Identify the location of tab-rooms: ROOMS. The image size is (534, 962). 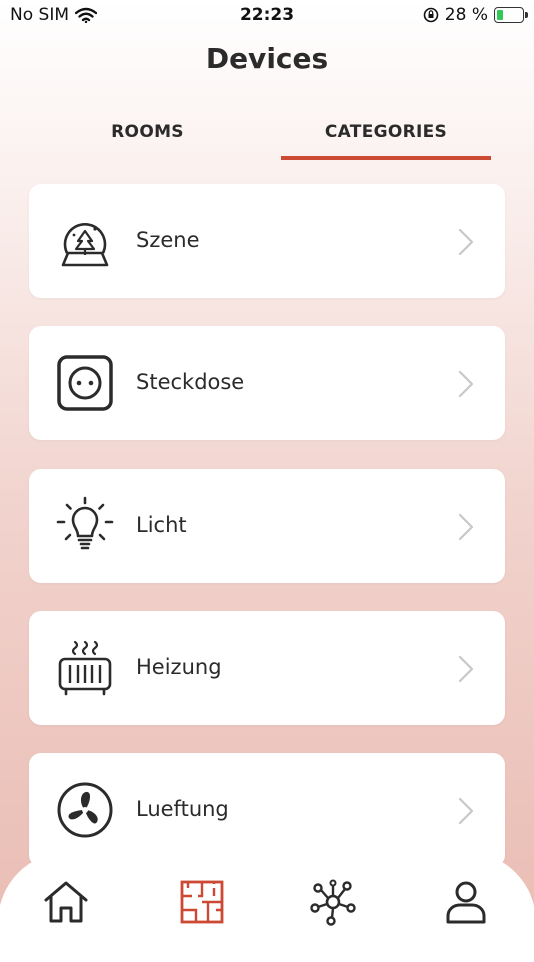
(147, 132).